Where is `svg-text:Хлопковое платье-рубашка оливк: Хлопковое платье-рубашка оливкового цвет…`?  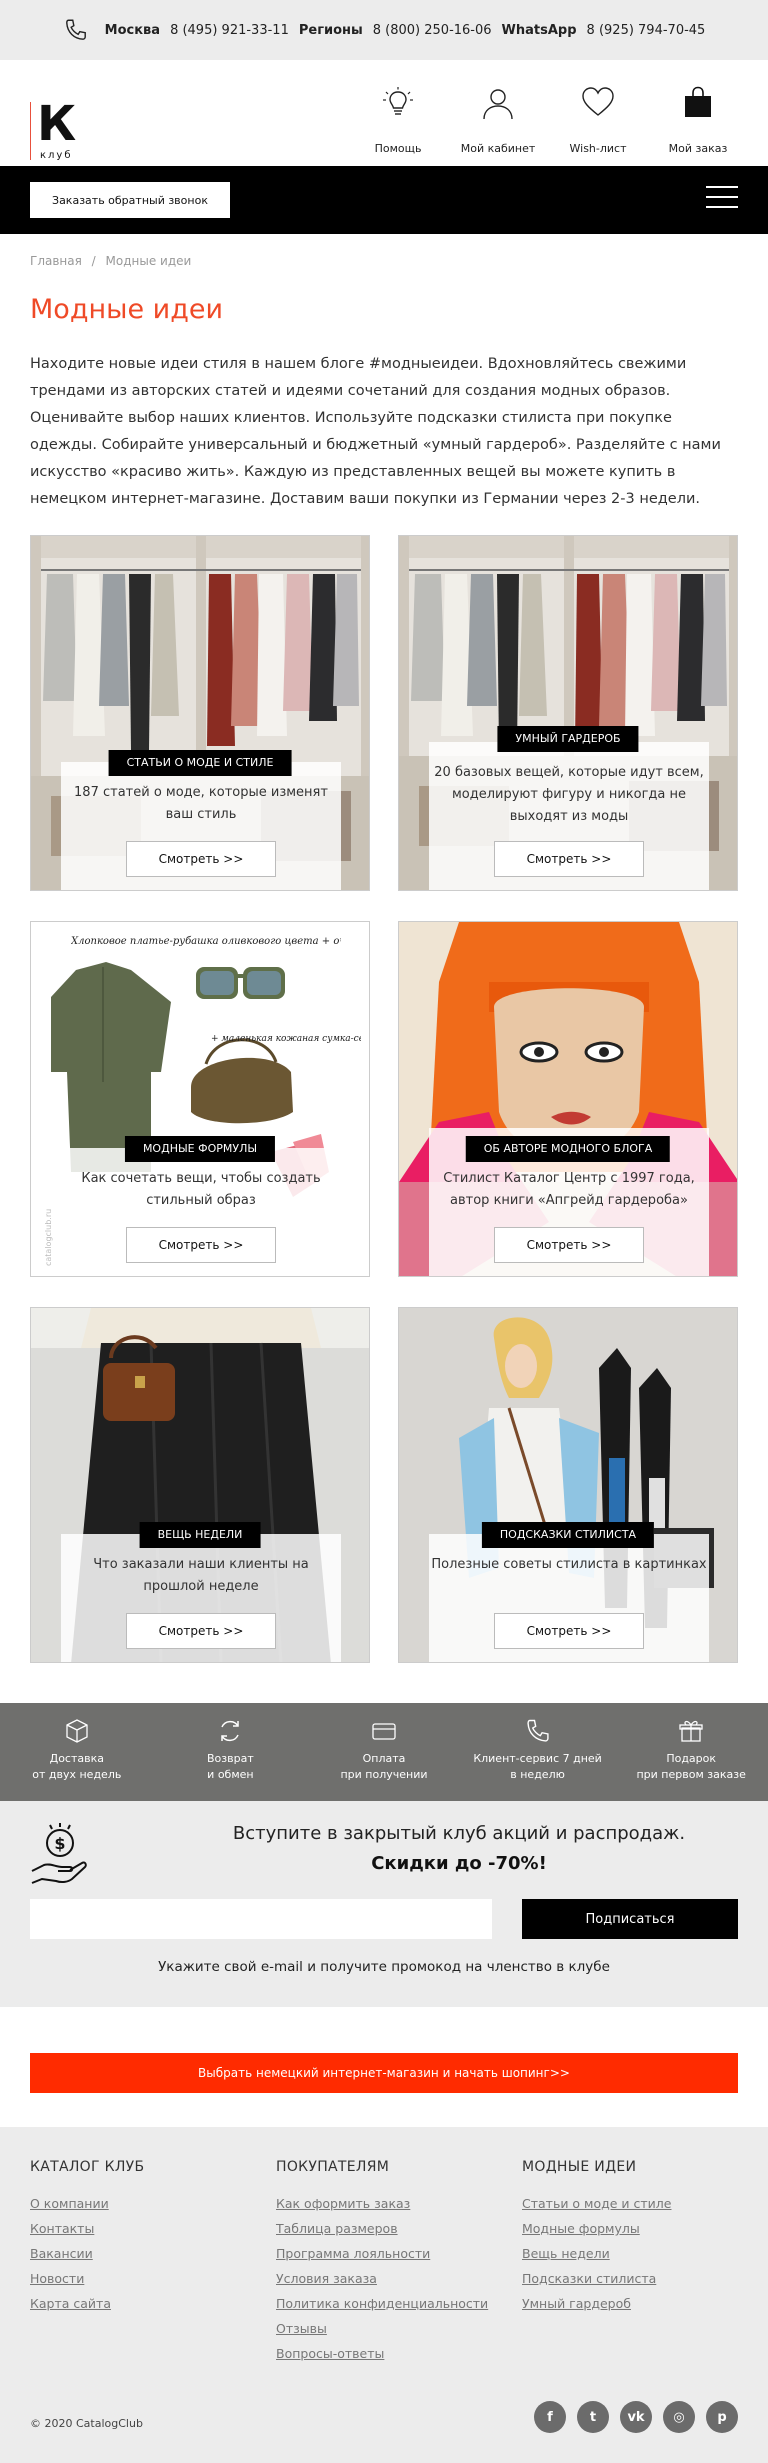 svg-text:Хлопковое платье-рубашка оливк: Хлопковое платье-рубашка оливкового цвет… is located at coordinates (206, 941).